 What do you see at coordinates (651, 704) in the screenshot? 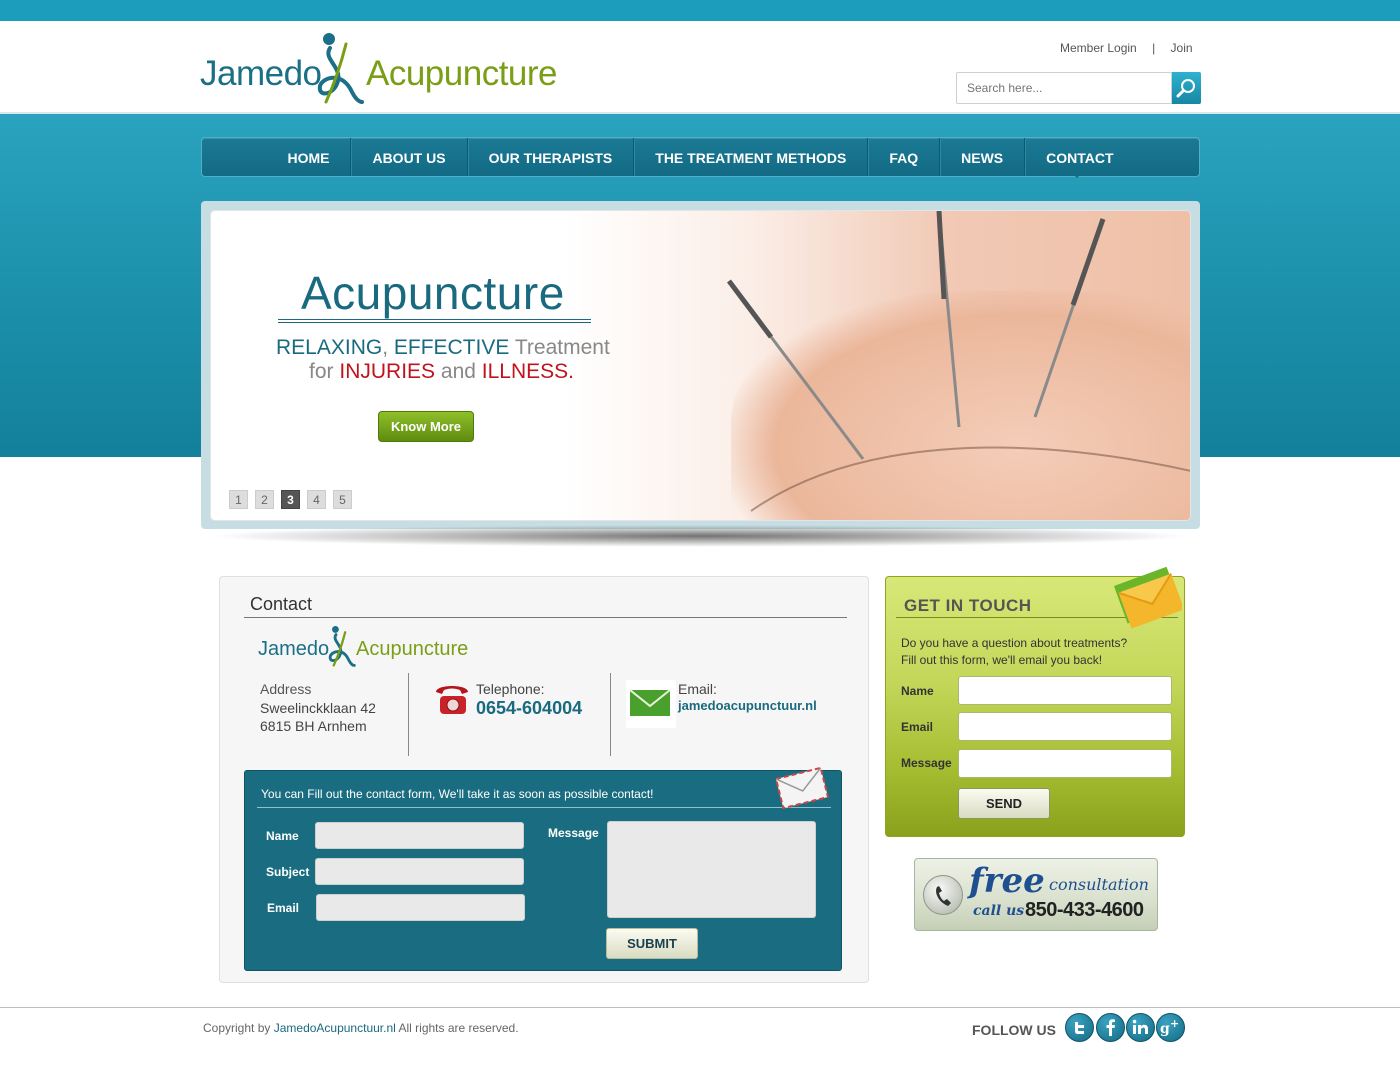
I see `email-envelope-icon` at bounding box center [651, 704].